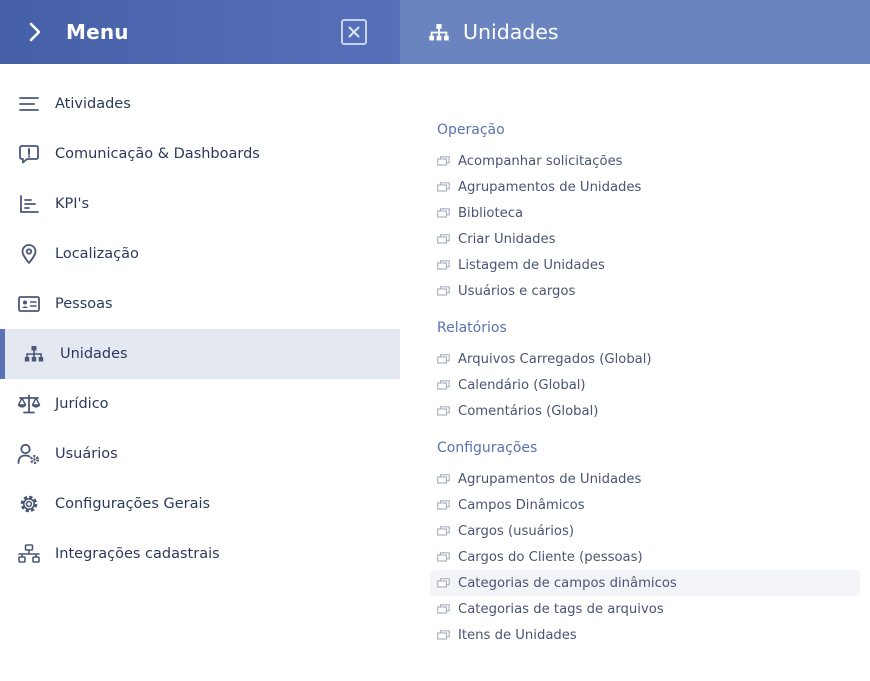  Describe the element at coordinates (29, 554) in the screenshot. I see `network-icon` at that location.